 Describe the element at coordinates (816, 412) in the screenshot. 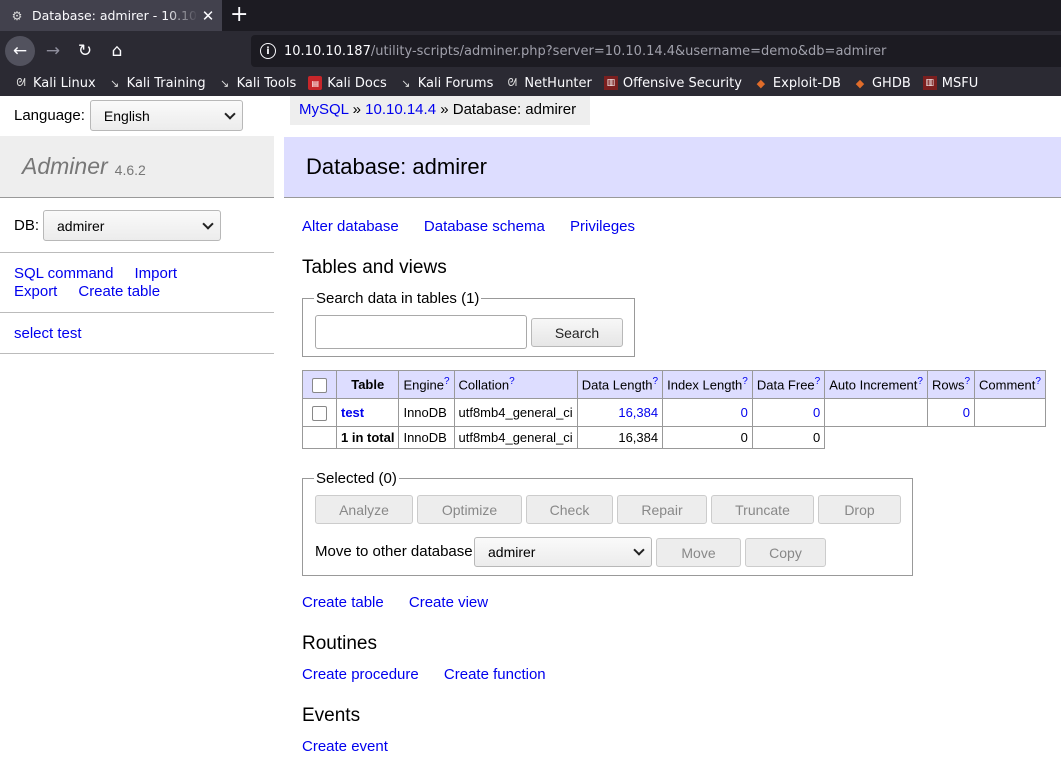

I see `data-free-link: 0` at that location.